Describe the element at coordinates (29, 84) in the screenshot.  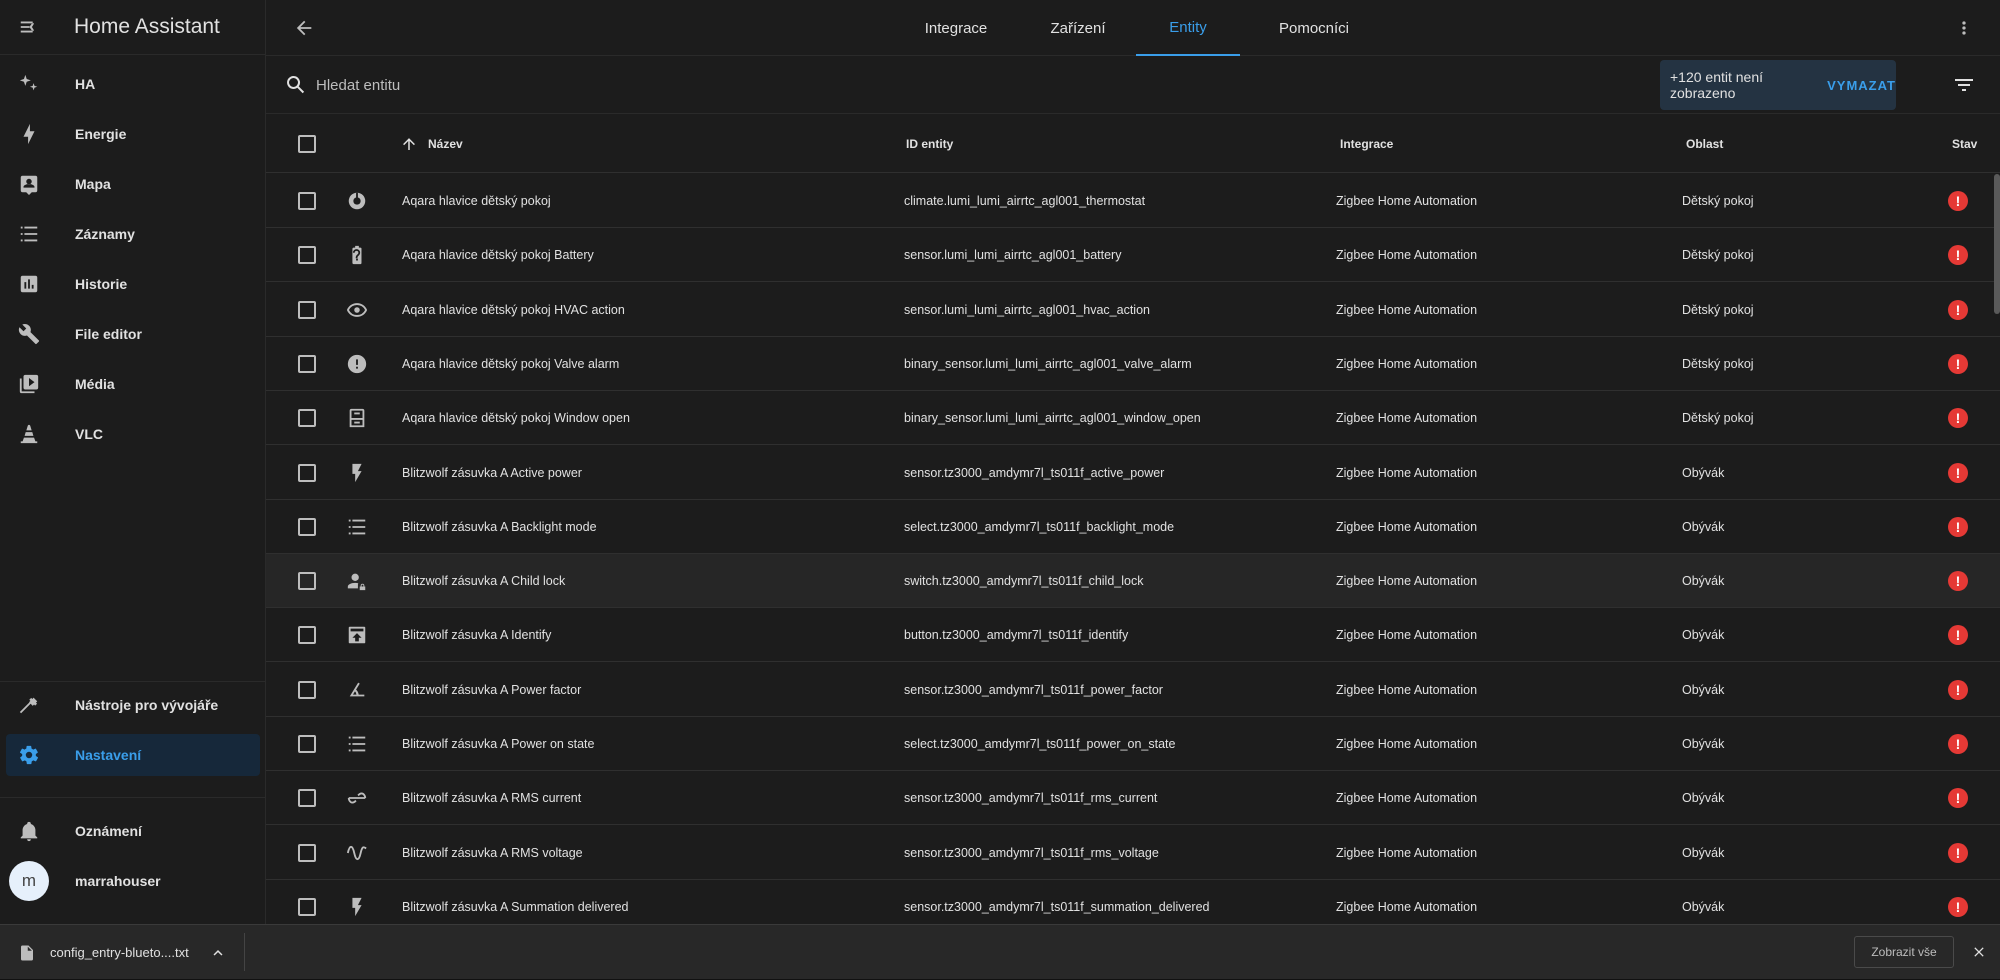
I see `sparkles-icon` at that location.